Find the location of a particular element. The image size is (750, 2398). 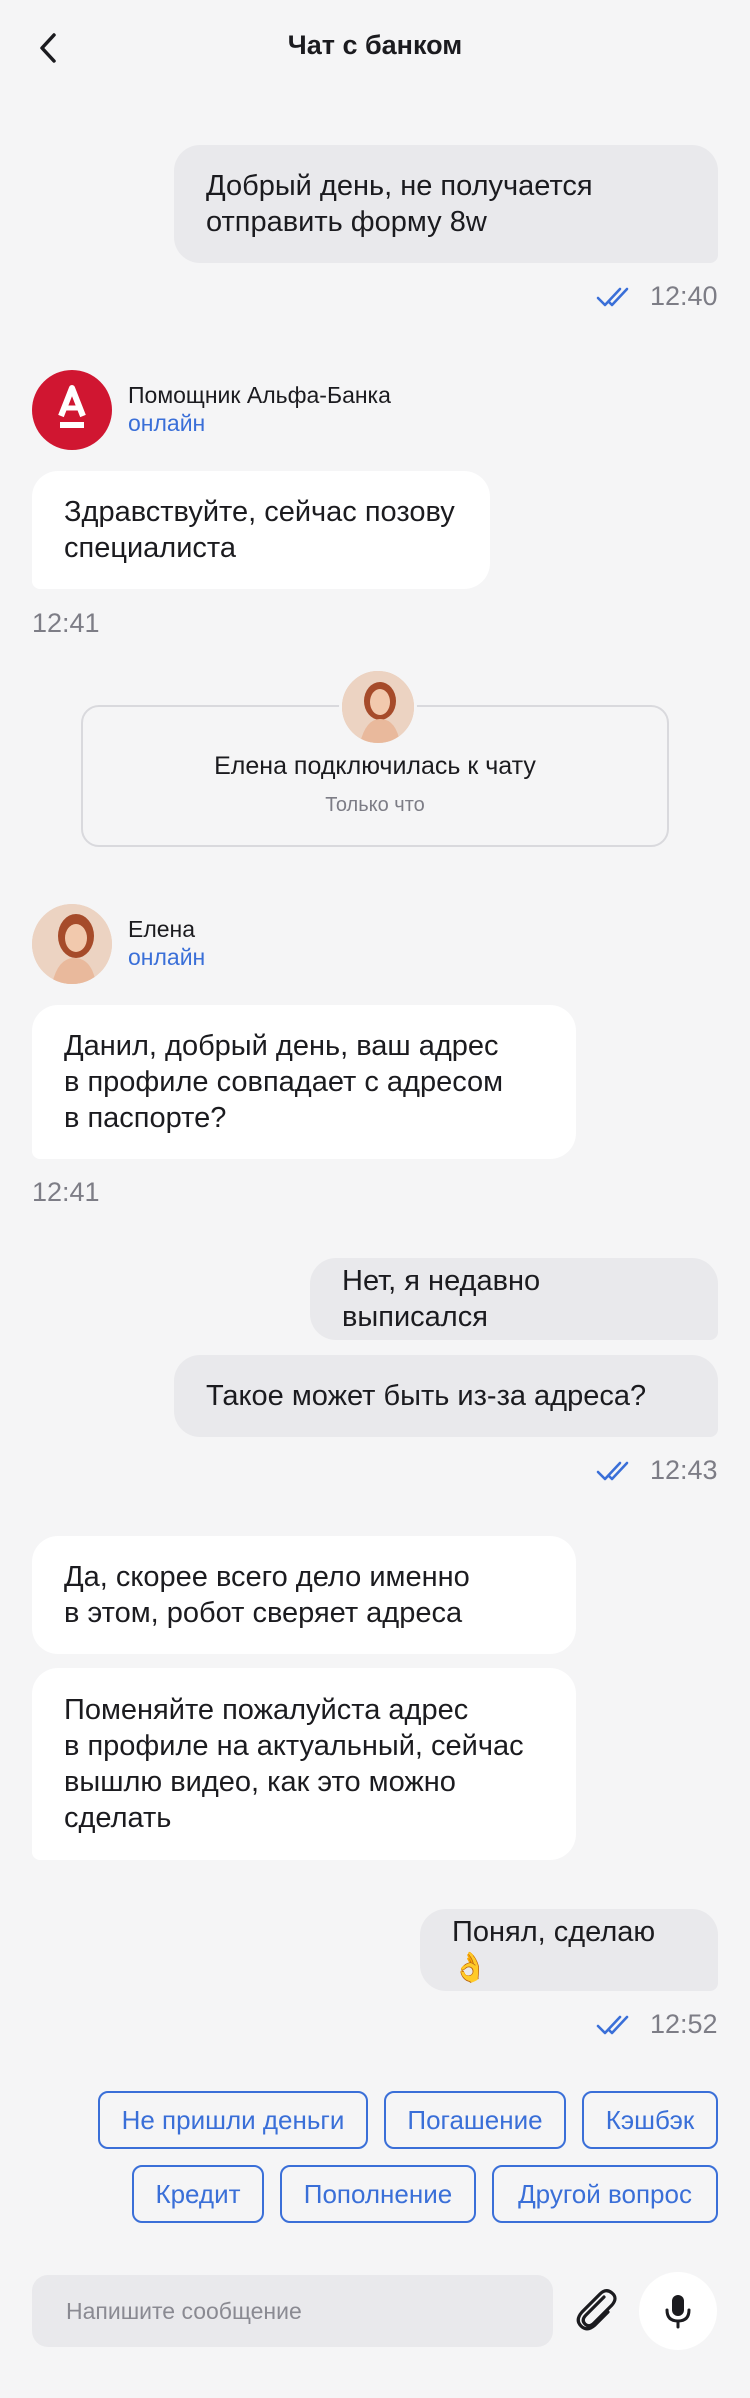

chat-header: Чат с банком is located at coordinates (375, 48).